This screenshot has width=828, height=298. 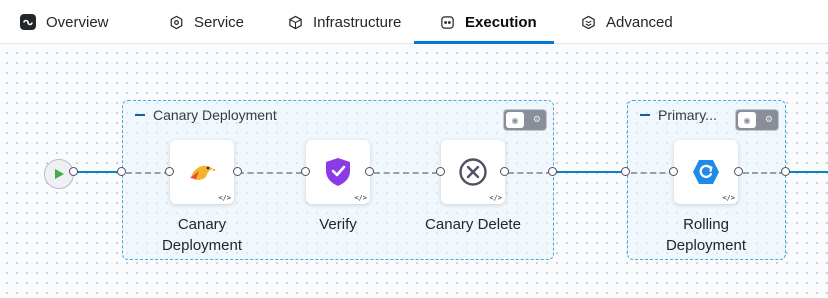 I want to click on step-canary-delete: </>, so click(x=473, y=172).